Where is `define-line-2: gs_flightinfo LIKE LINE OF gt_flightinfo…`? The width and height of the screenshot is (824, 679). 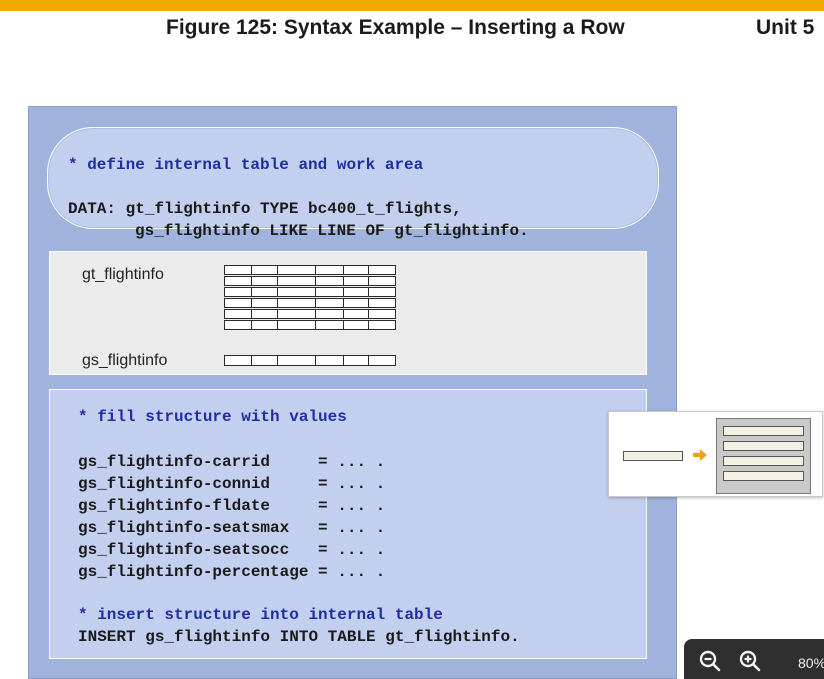
define-line-2: gs_flightinfo LIKE LINE OF gt_flightinfo… is located at coordinates (332, 231).